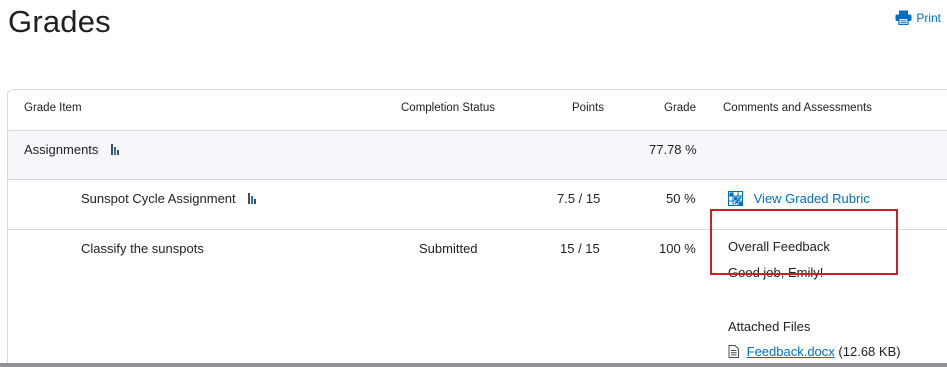 Image resolution: width=947 pixels, height=367 pixels. Describe the element at coordinates (797, 108) in the screenshot. I see `header-comments: Comments and Assessments` at that location.